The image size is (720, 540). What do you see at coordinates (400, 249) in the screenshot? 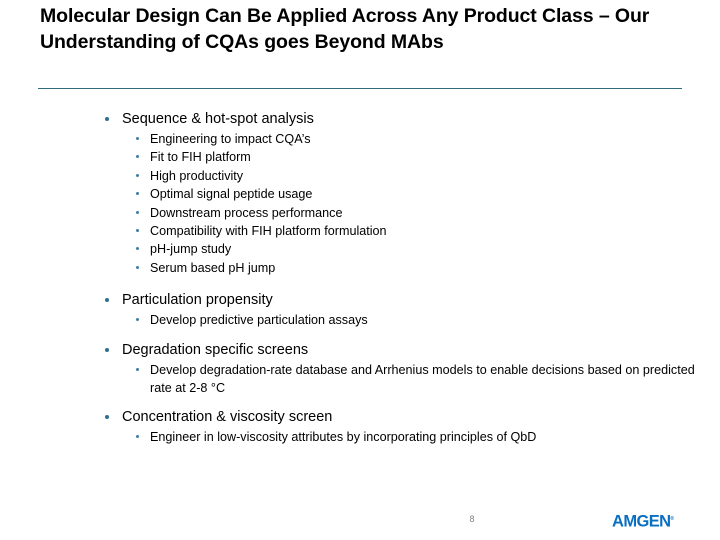
I see `bullet-level2: pH-jump study` at bounding box center [400, 249].